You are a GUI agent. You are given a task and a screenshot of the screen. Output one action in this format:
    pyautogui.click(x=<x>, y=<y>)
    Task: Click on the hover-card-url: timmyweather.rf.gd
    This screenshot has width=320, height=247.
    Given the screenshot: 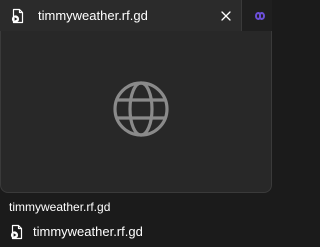 What is the action you would take?
    pyautogui.click(x=60, y=207)
    